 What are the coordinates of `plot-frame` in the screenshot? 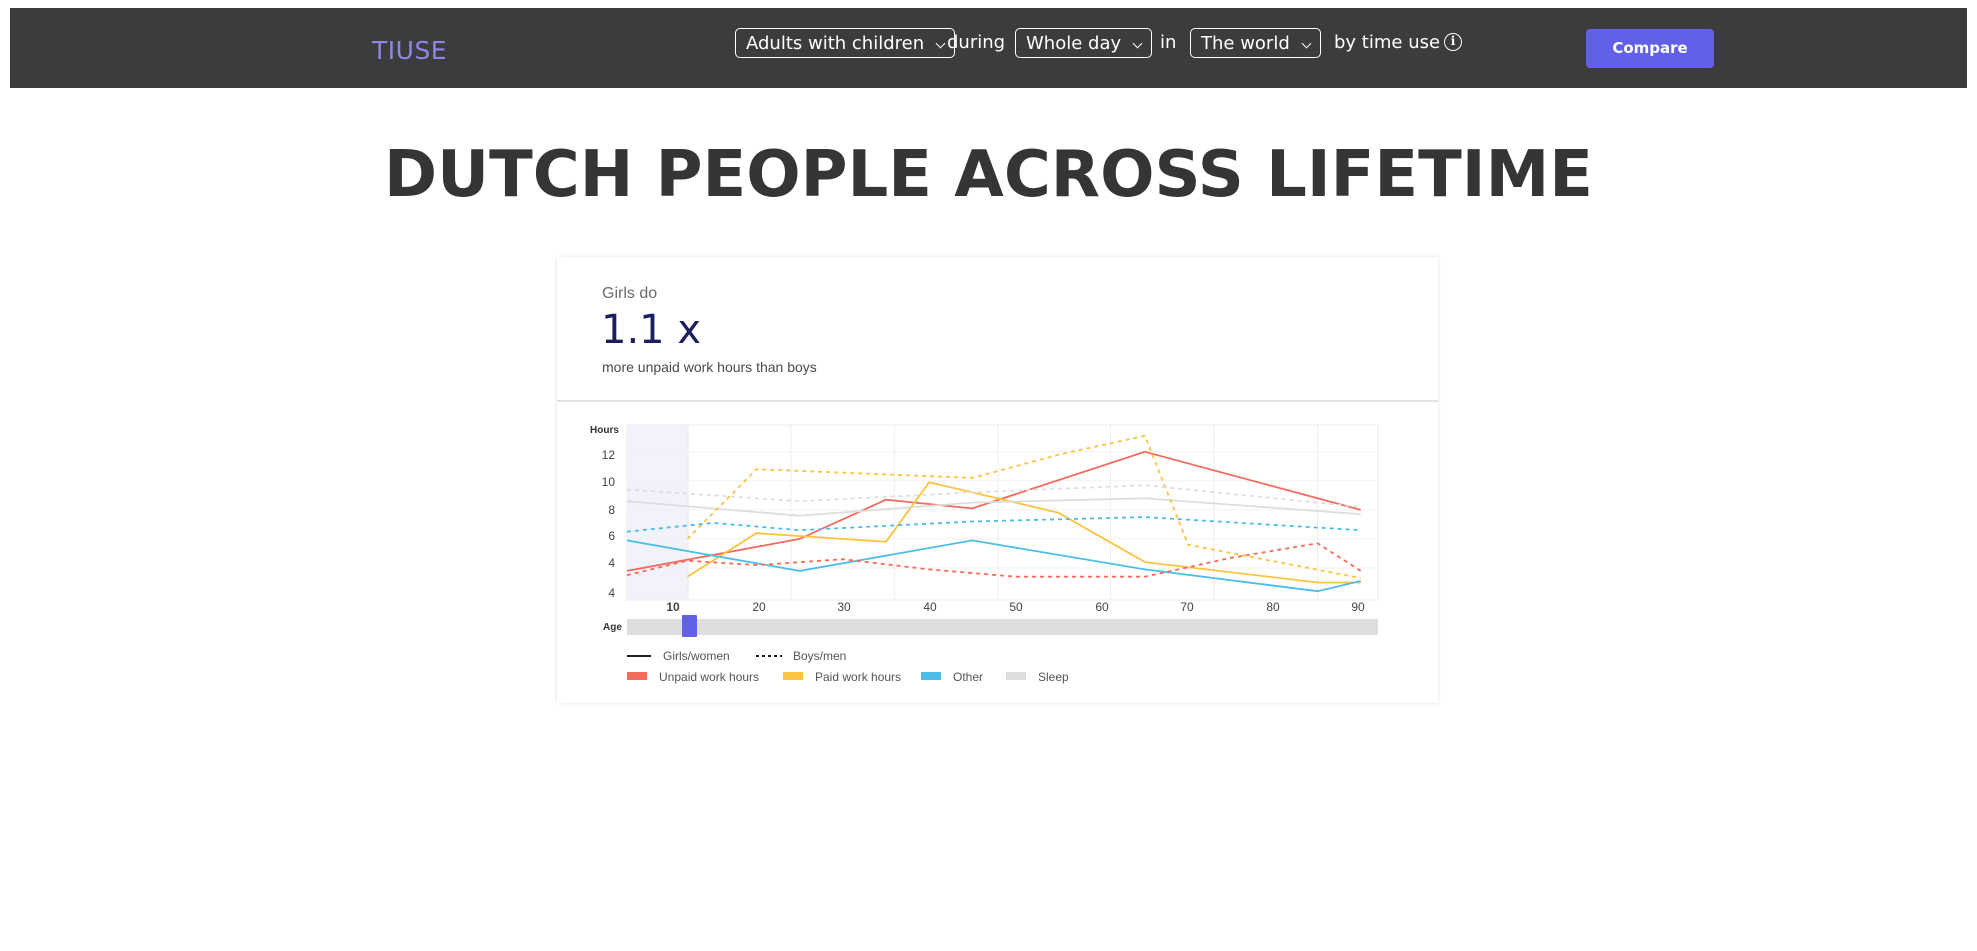 It's located at (1002, 512).